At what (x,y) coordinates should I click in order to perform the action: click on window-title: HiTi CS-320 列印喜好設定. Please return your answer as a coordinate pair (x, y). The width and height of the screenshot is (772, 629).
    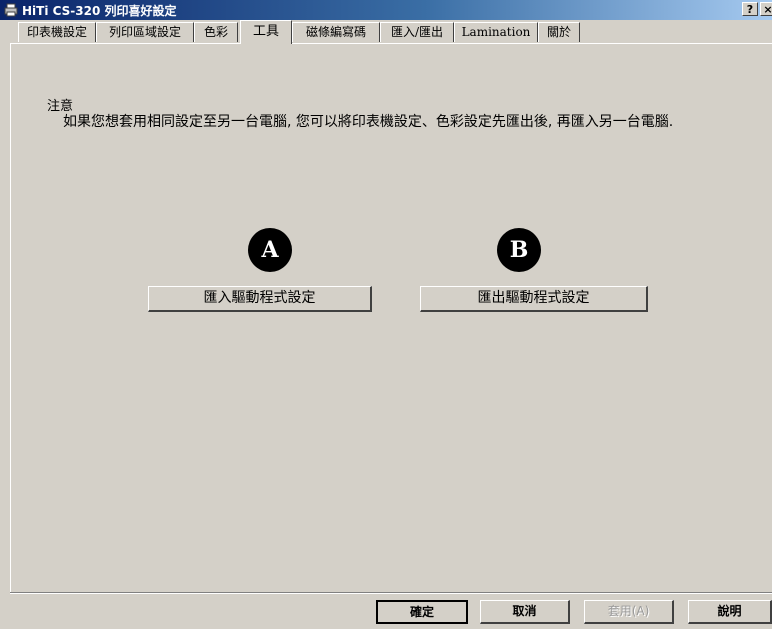
    Looking at the image, I should click on (99, 11).